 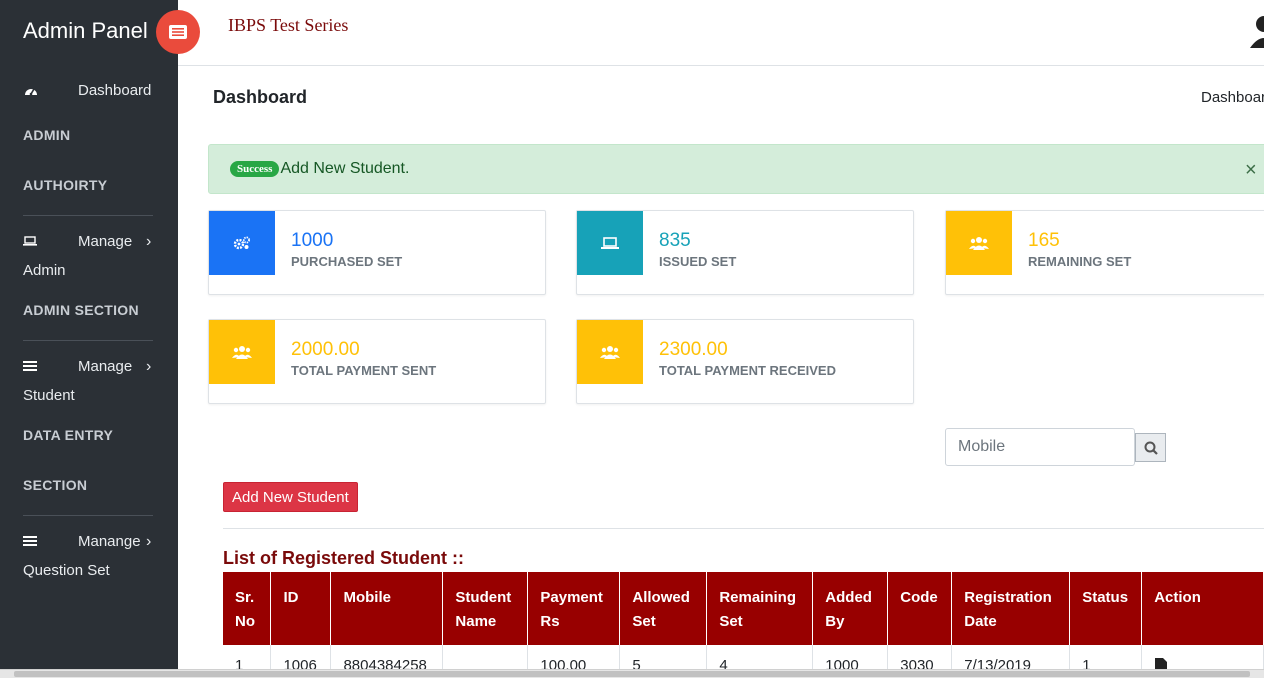 What do you see at coordinates (745, 361) in the screenshot?
I see `stat-card-payment-received: 2300.00 TOTAL PAYMENT RECEIVED` at bounding box center [745, 361].